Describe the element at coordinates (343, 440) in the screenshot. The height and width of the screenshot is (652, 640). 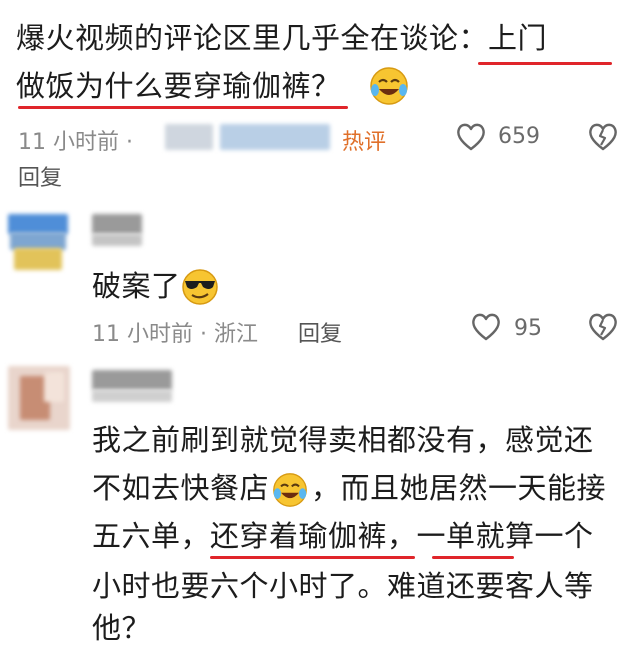
I see `comment-text-line1: 我之前刷到就觉得卖相都没有，感觉还` at that location.